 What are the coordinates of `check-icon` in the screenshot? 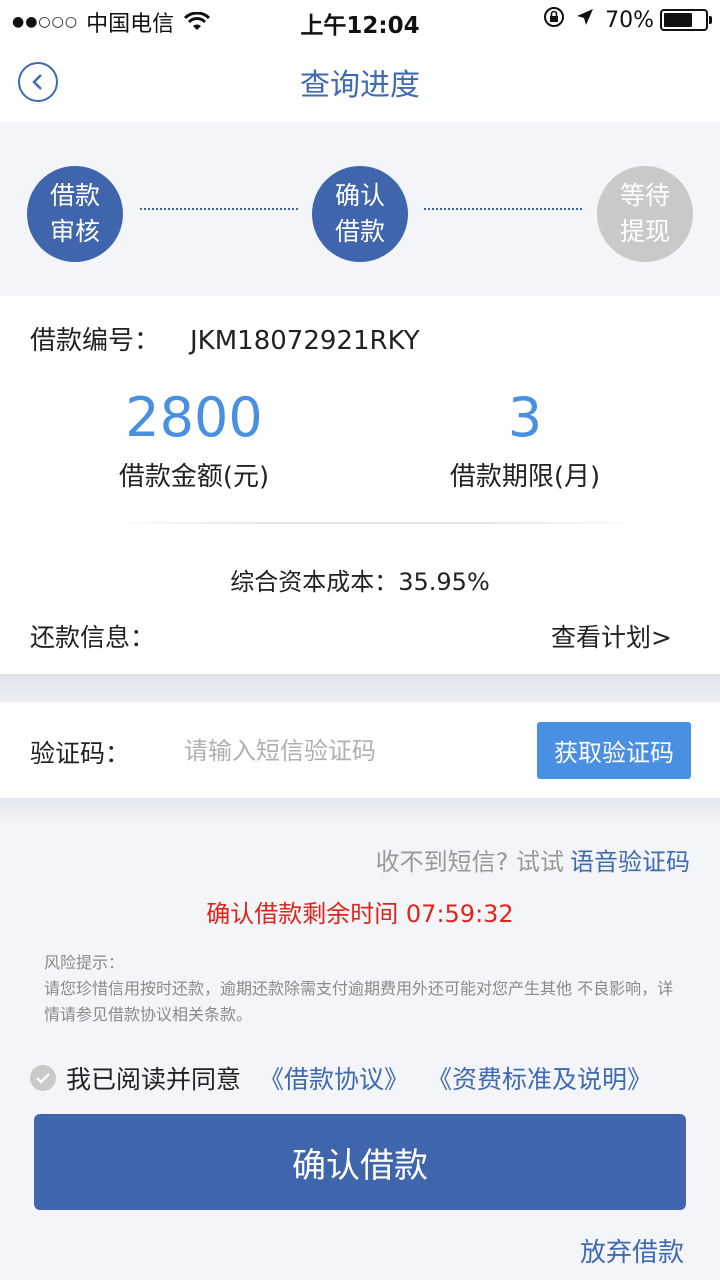 It's located at (43, 1078).